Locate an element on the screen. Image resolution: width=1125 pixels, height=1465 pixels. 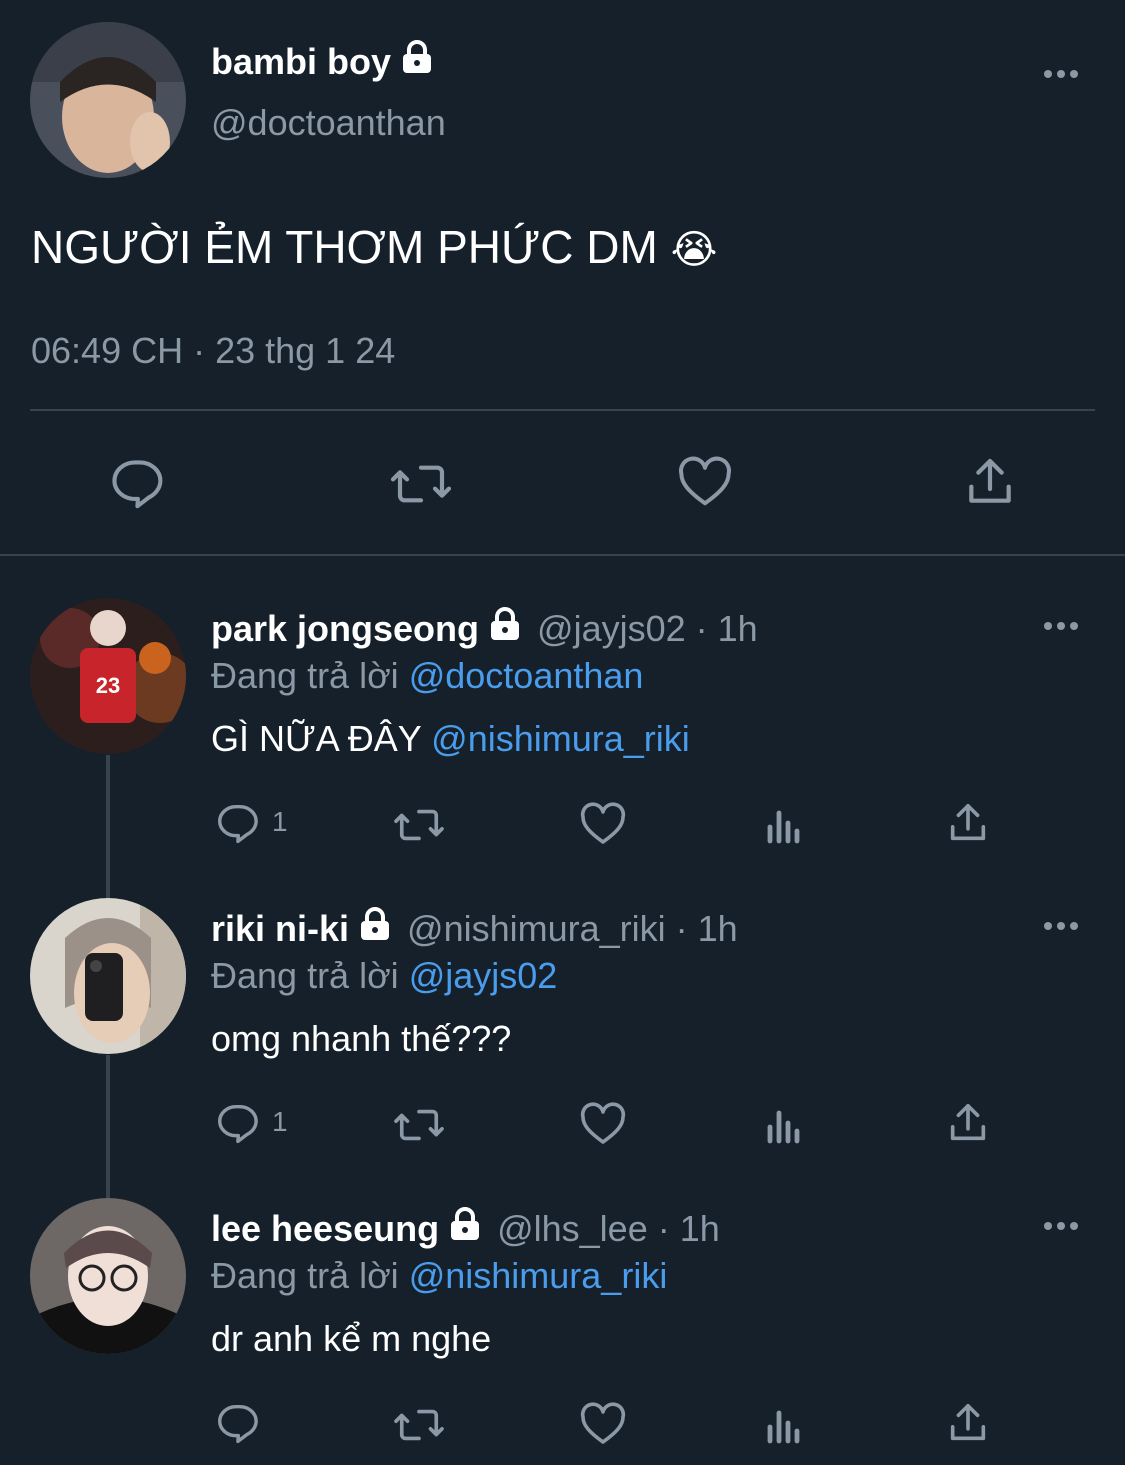
main-tweet-text: NGƯỜI ẺM THƠM PHỨC DM 😭 is located at coordinates (374, 247).